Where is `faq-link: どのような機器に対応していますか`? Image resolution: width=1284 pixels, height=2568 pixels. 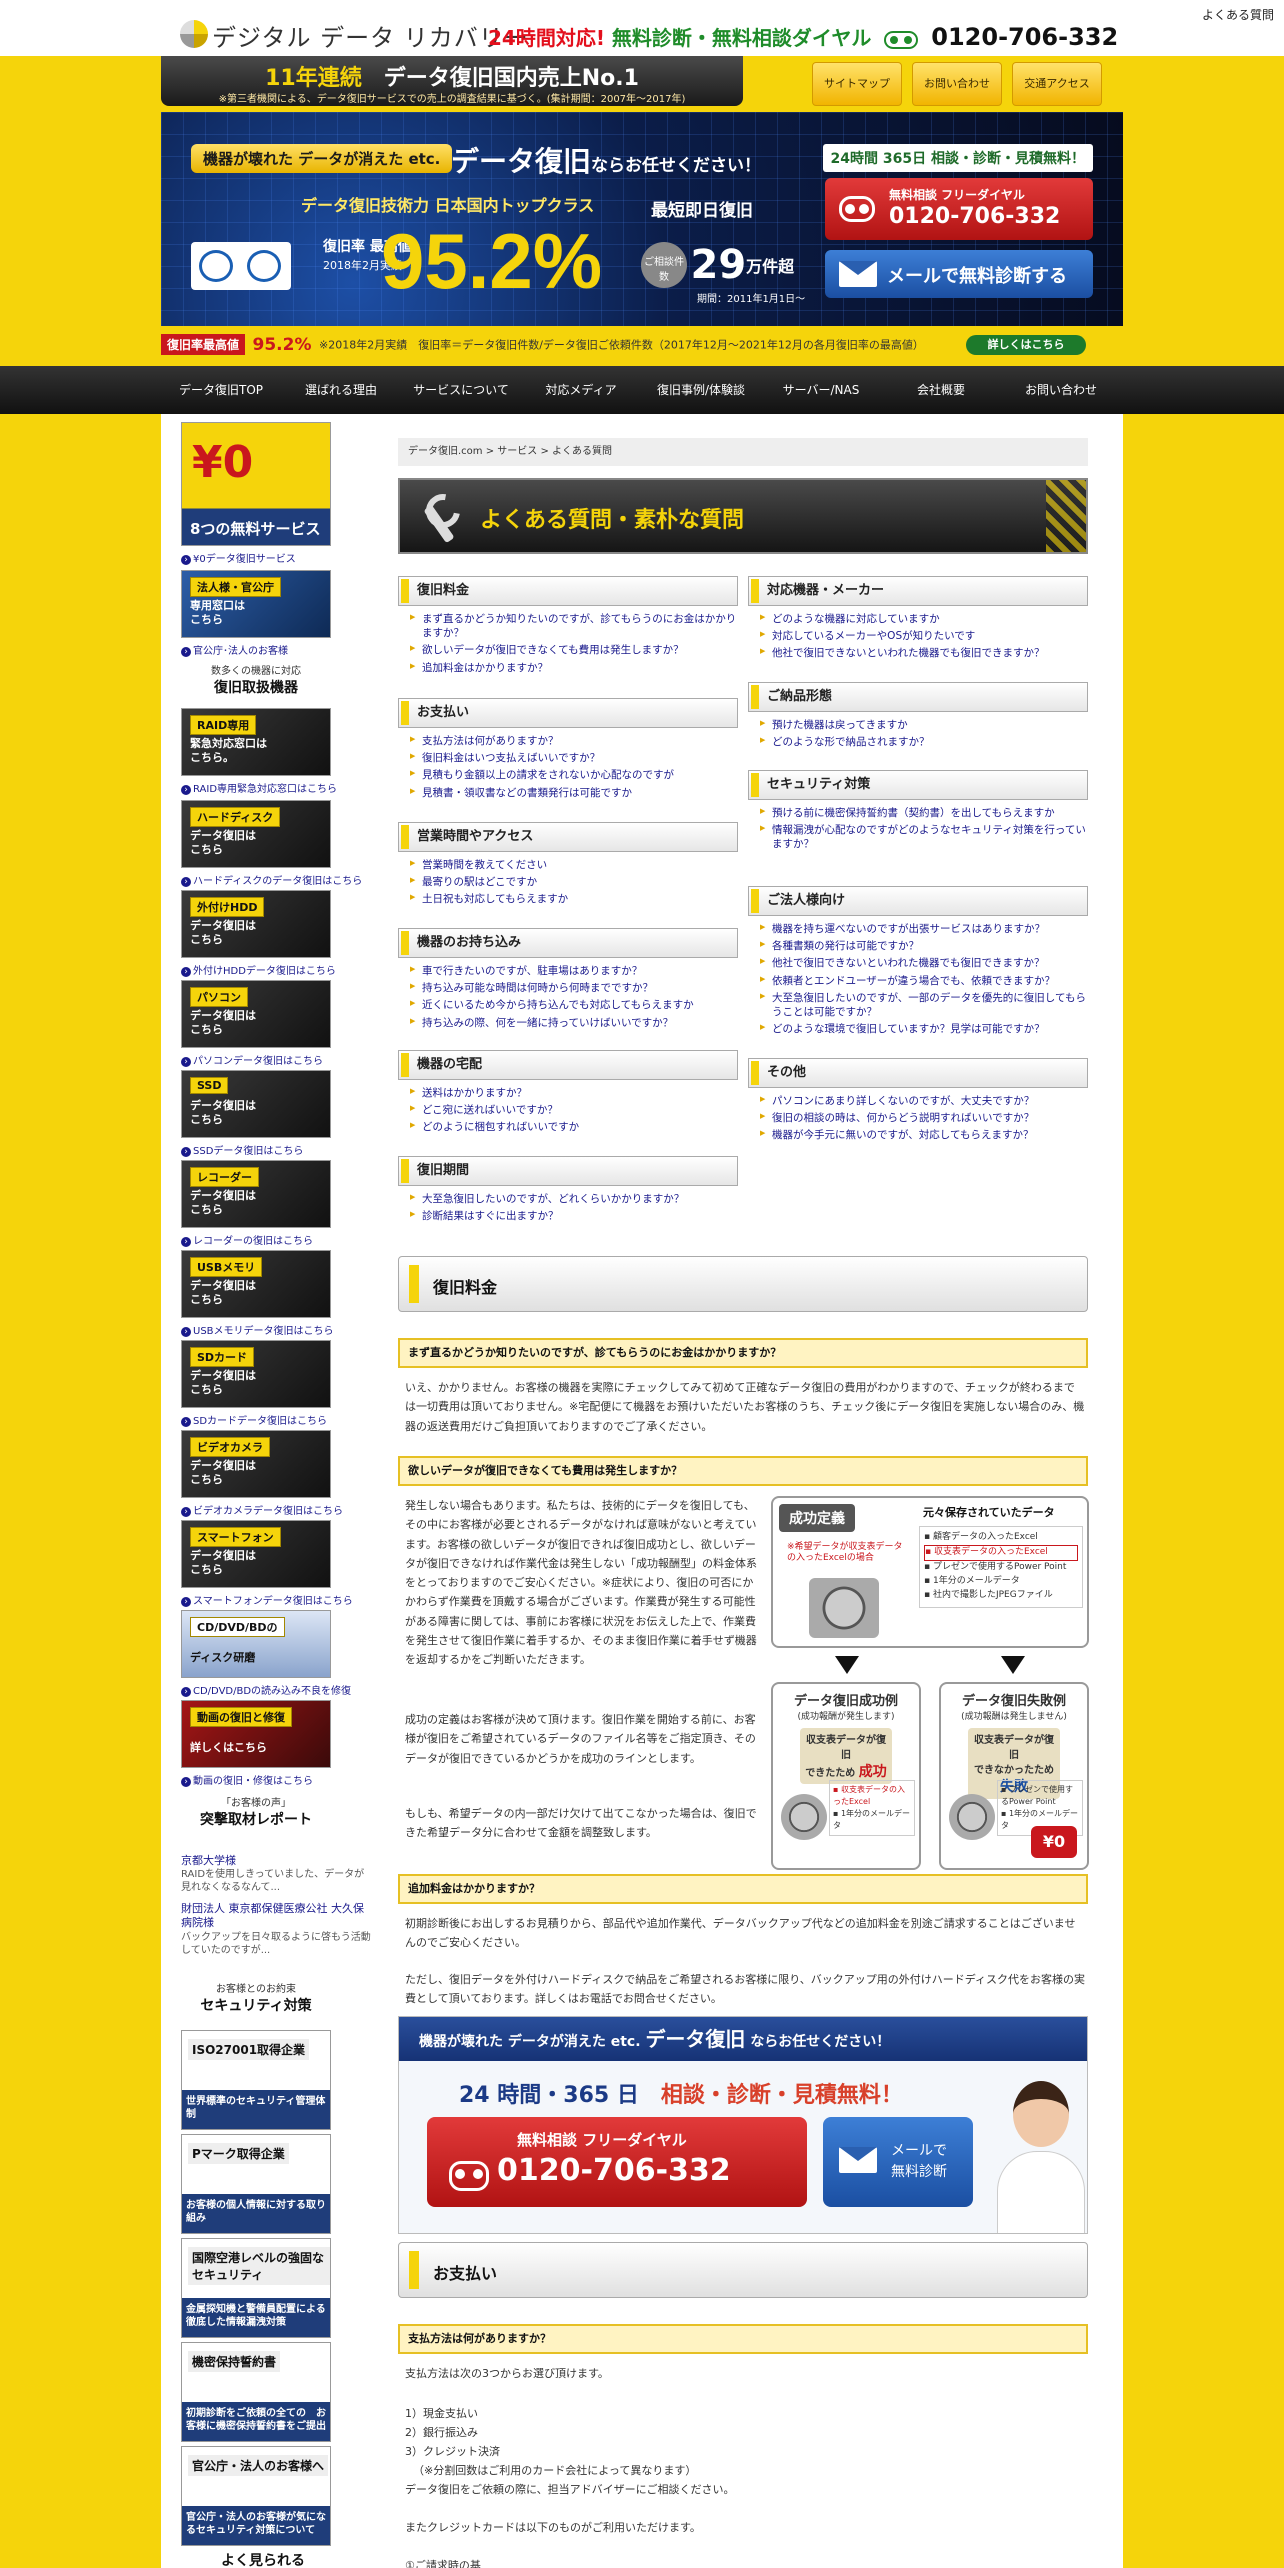
faq-link: どのような機器に対応していますか is located at coordinates (924, 619).